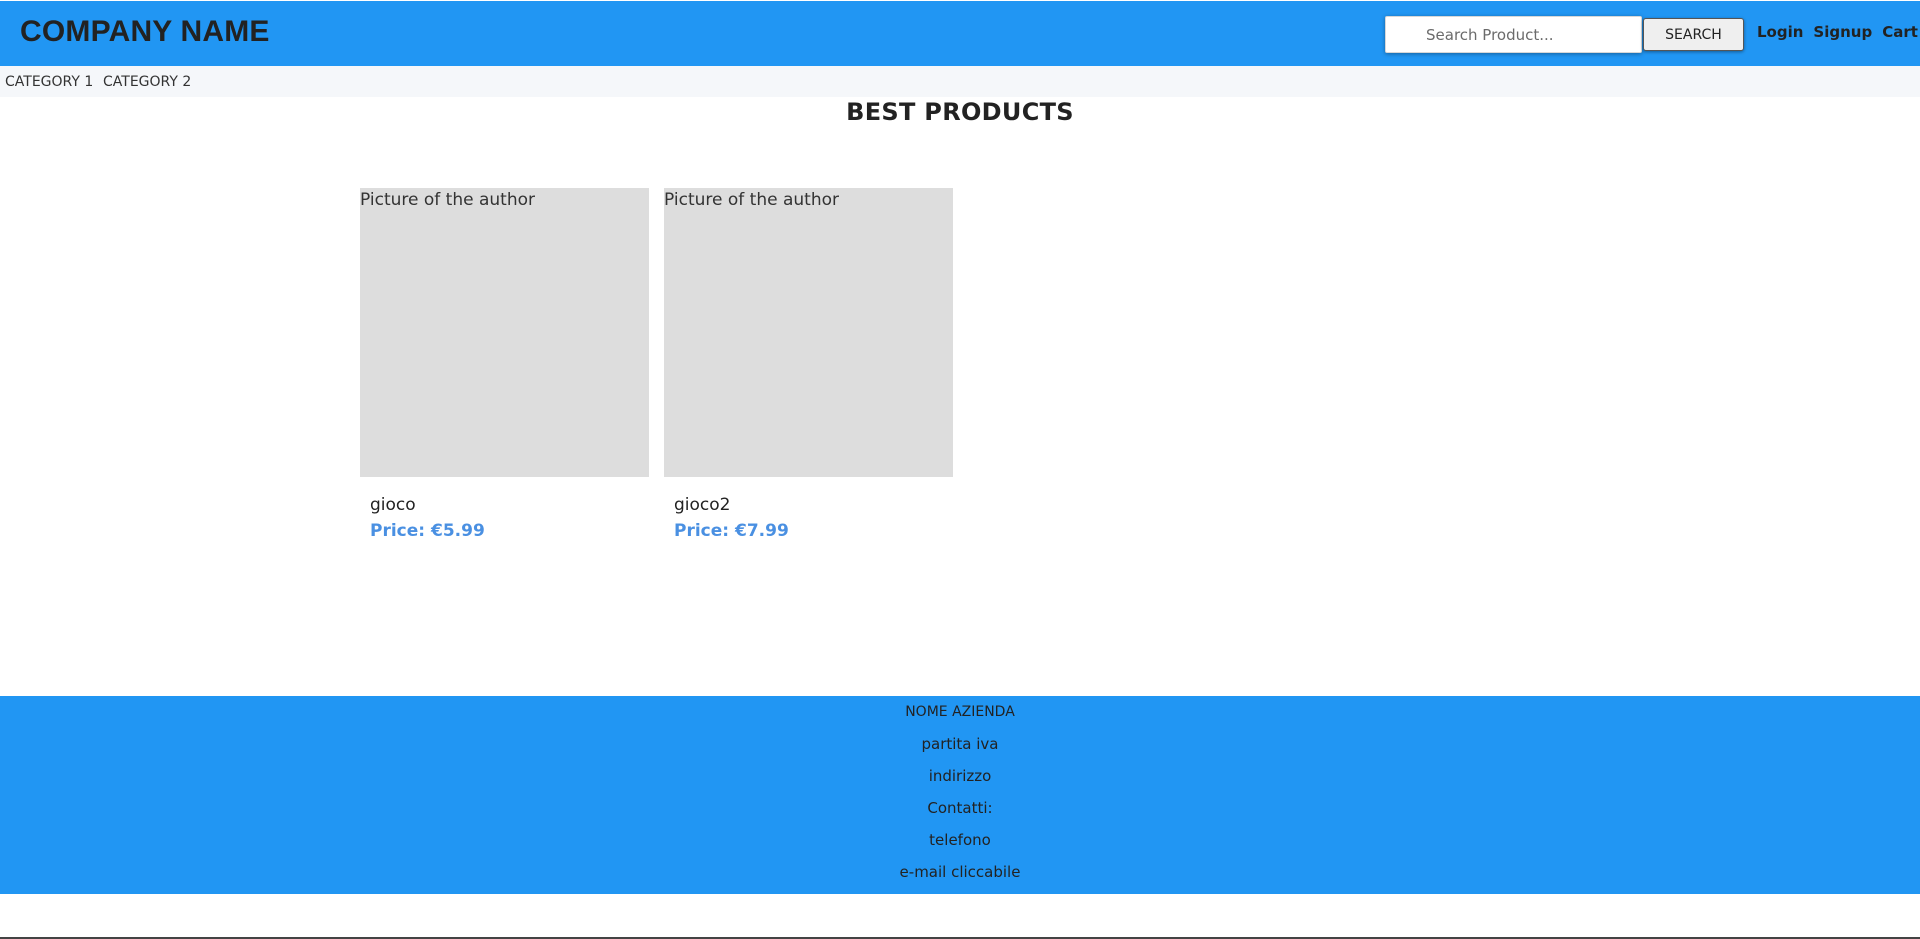 This screenshot has height=939, width=1920. Describe the element at coordinates (960, 744) in the screenshot. I see `footer-vat: partita iva` at that location.